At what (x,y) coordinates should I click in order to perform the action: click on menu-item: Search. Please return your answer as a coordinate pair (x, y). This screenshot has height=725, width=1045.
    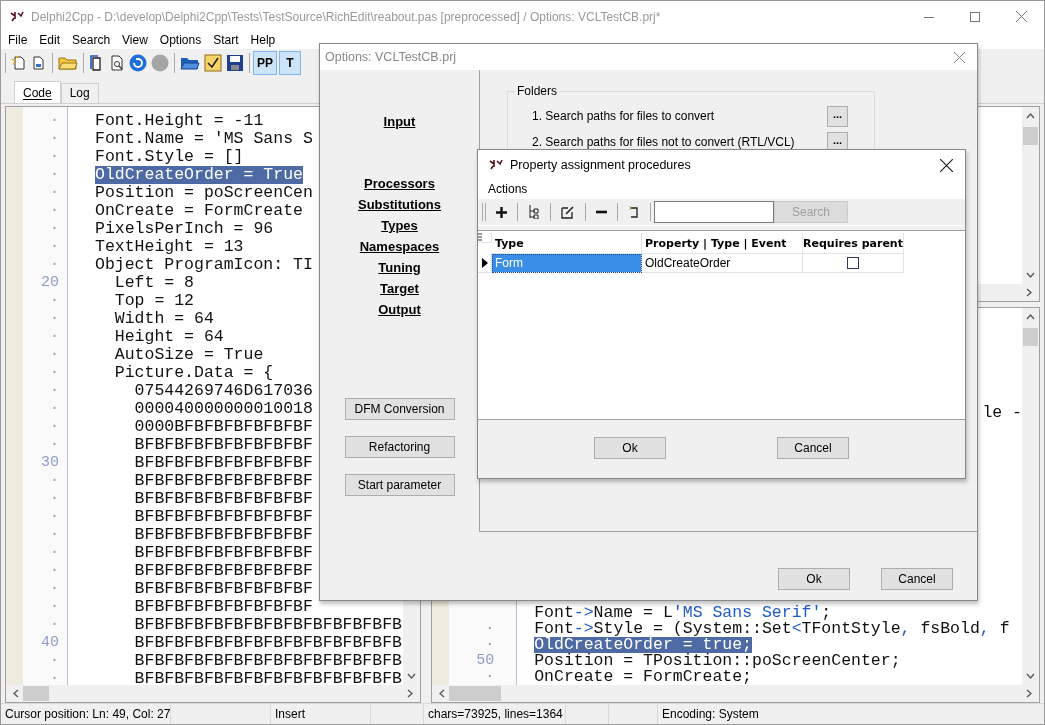
    Looking at the image, I should click on (91, 40).